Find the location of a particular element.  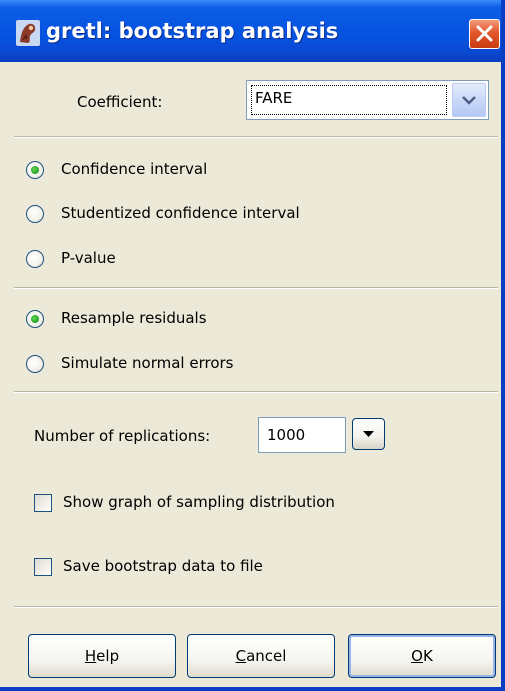

gretl-icon is located at coordinates (28, 33).